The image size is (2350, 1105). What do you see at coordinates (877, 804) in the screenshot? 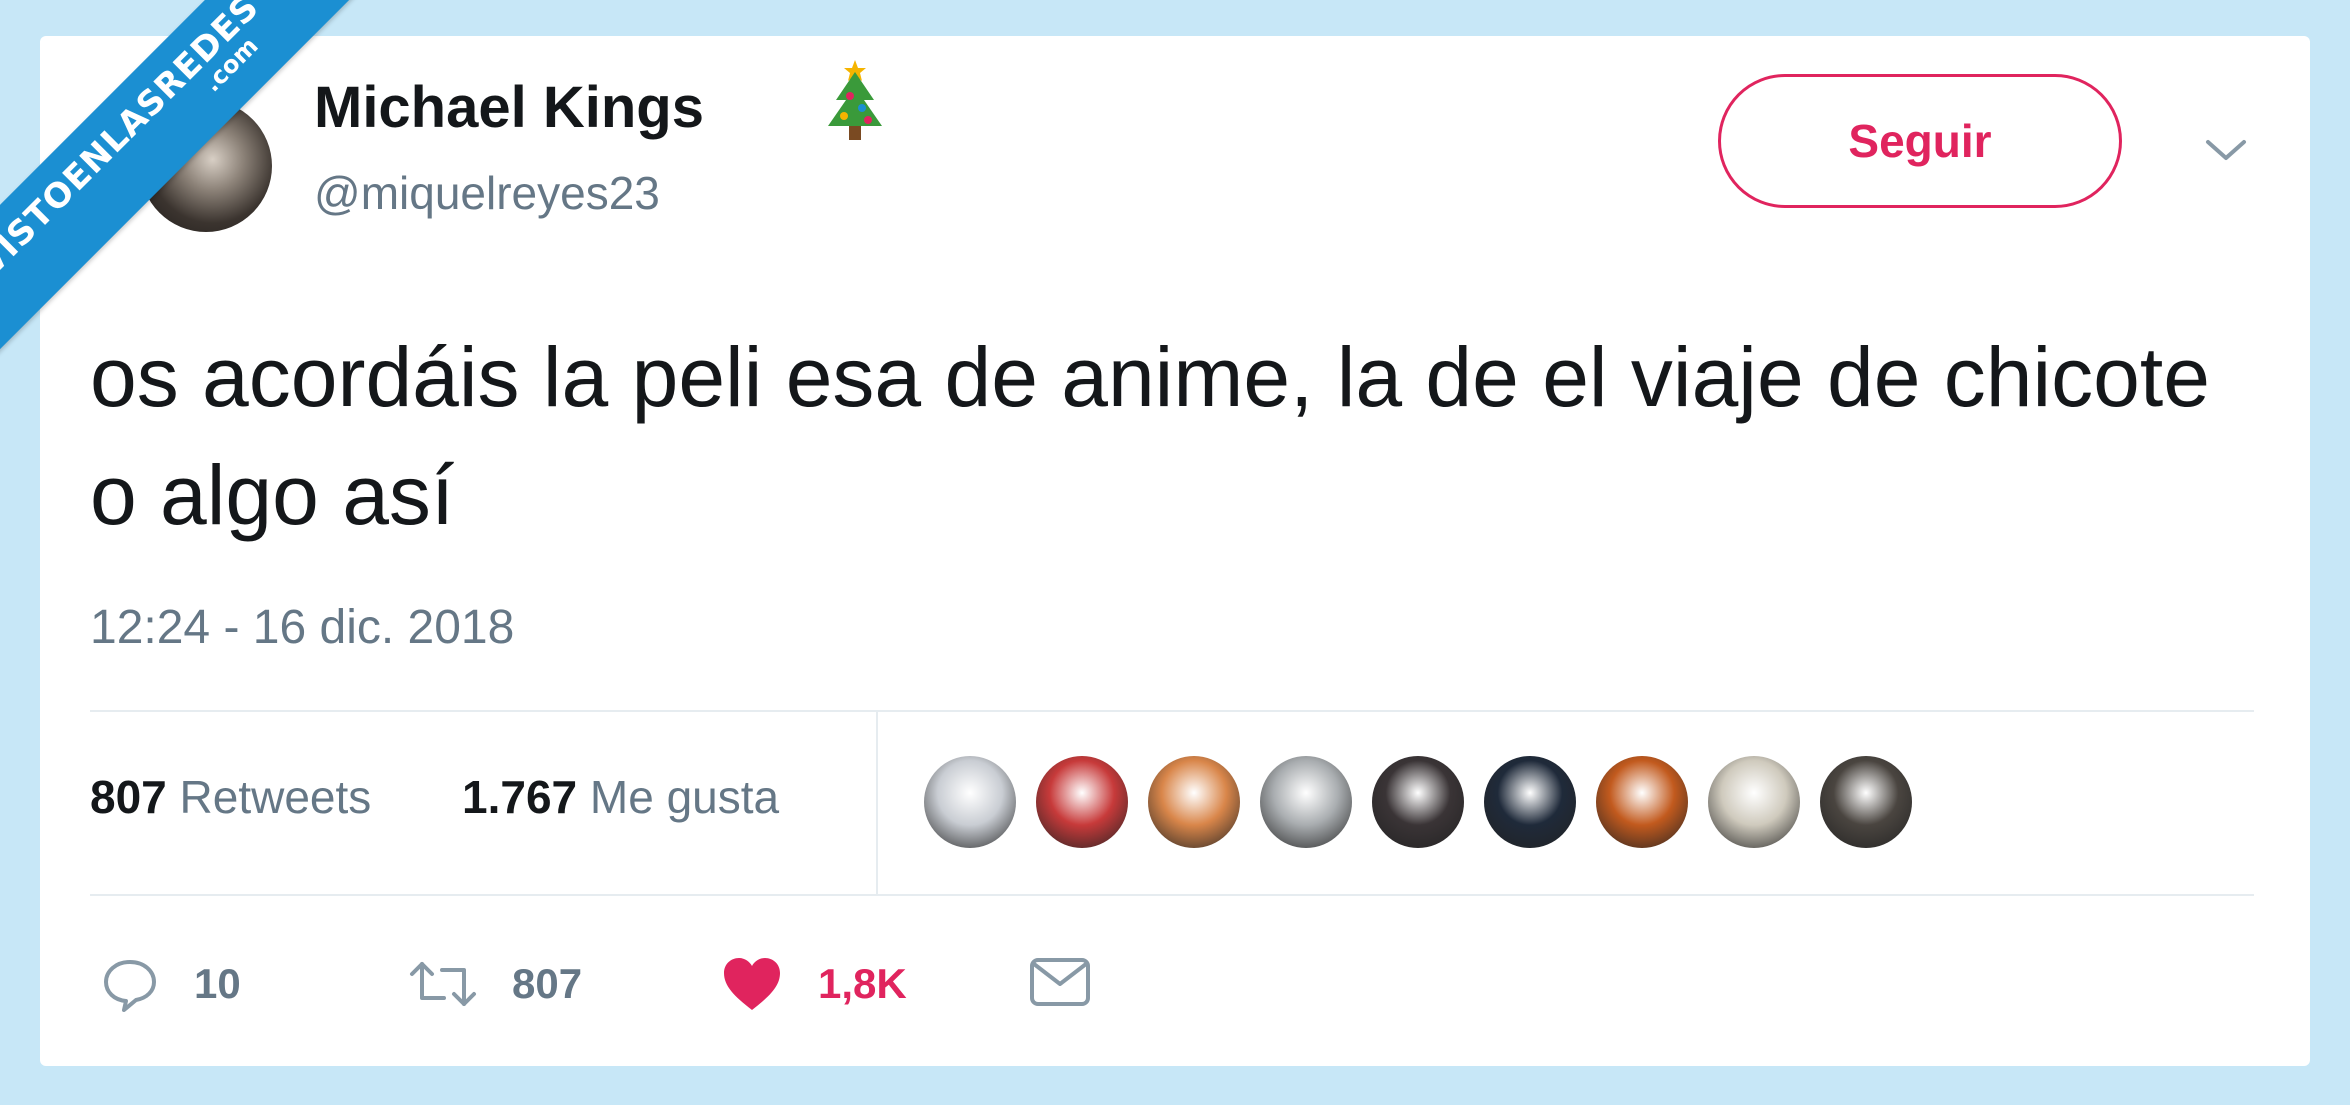
I see `stats-divider` at bounding box center [877, 804].